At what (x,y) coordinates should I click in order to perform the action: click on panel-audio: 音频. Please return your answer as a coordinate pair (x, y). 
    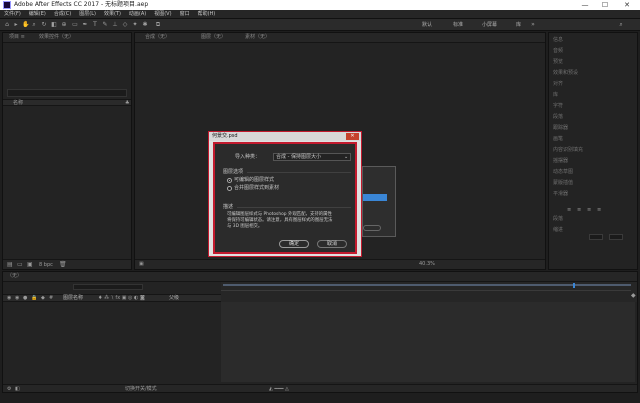
    Looking at the image, I should click on (558, 51).